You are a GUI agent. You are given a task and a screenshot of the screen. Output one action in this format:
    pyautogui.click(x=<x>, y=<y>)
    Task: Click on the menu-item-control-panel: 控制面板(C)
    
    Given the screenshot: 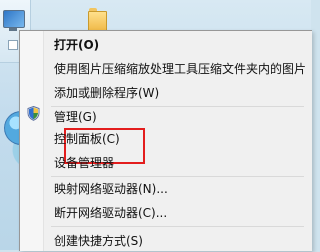 What is the action you would take?
    pyautogui.click(x=178, y=139)
    